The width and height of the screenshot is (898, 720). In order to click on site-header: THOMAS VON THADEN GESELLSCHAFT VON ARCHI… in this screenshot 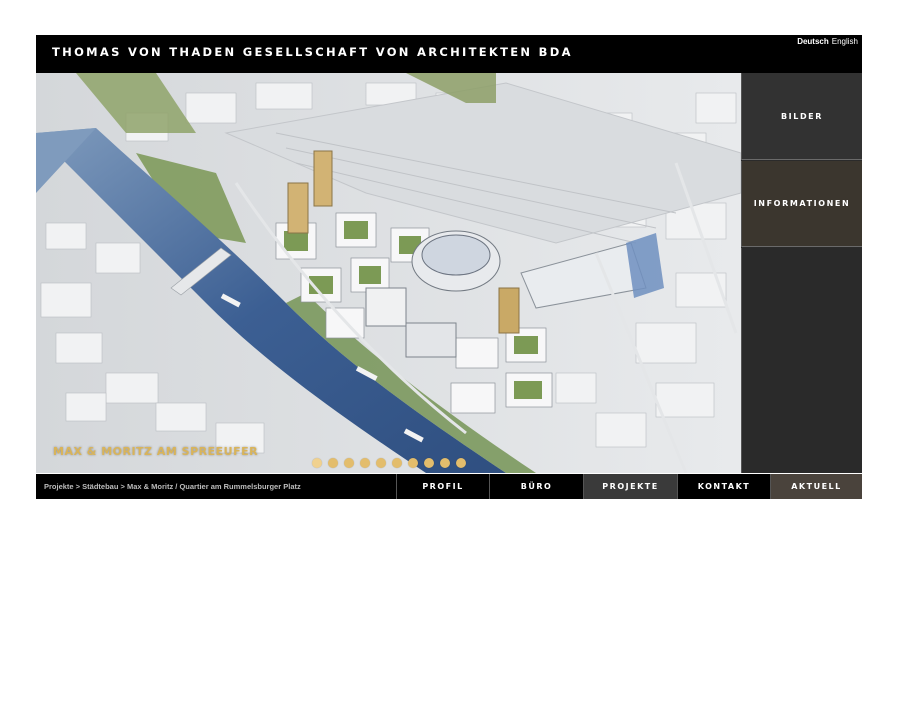, I will do `click(449, 54)`.